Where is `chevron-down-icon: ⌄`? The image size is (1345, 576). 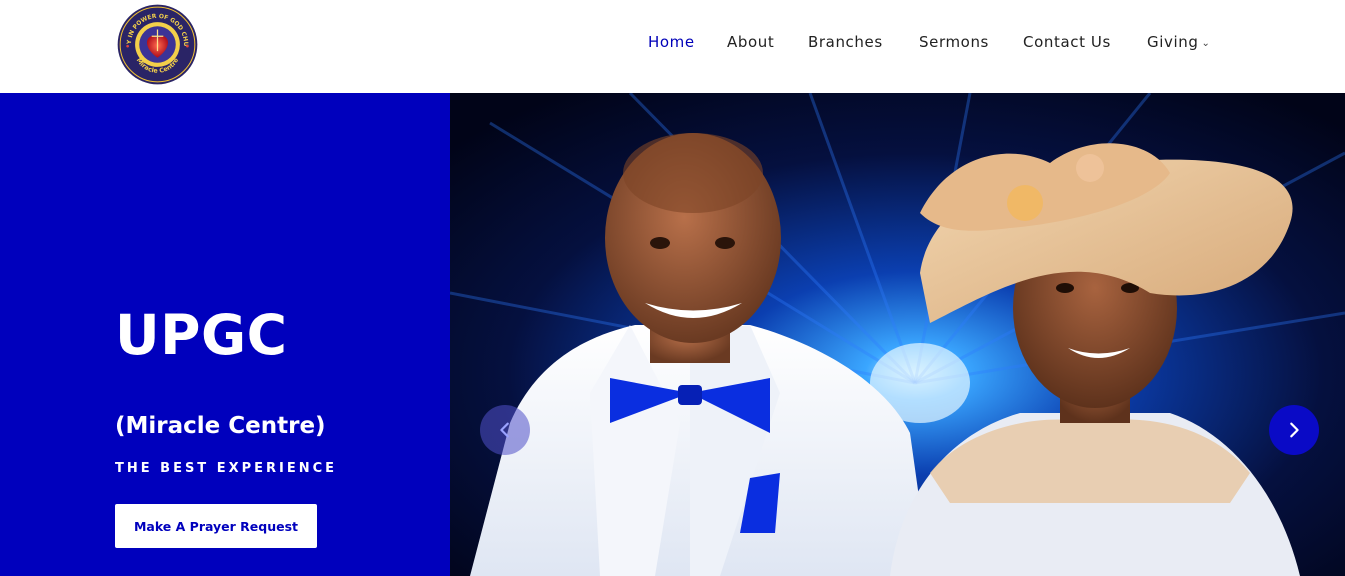 chevron-down-icon: ⌄ is located at coordinates (1206, 43).